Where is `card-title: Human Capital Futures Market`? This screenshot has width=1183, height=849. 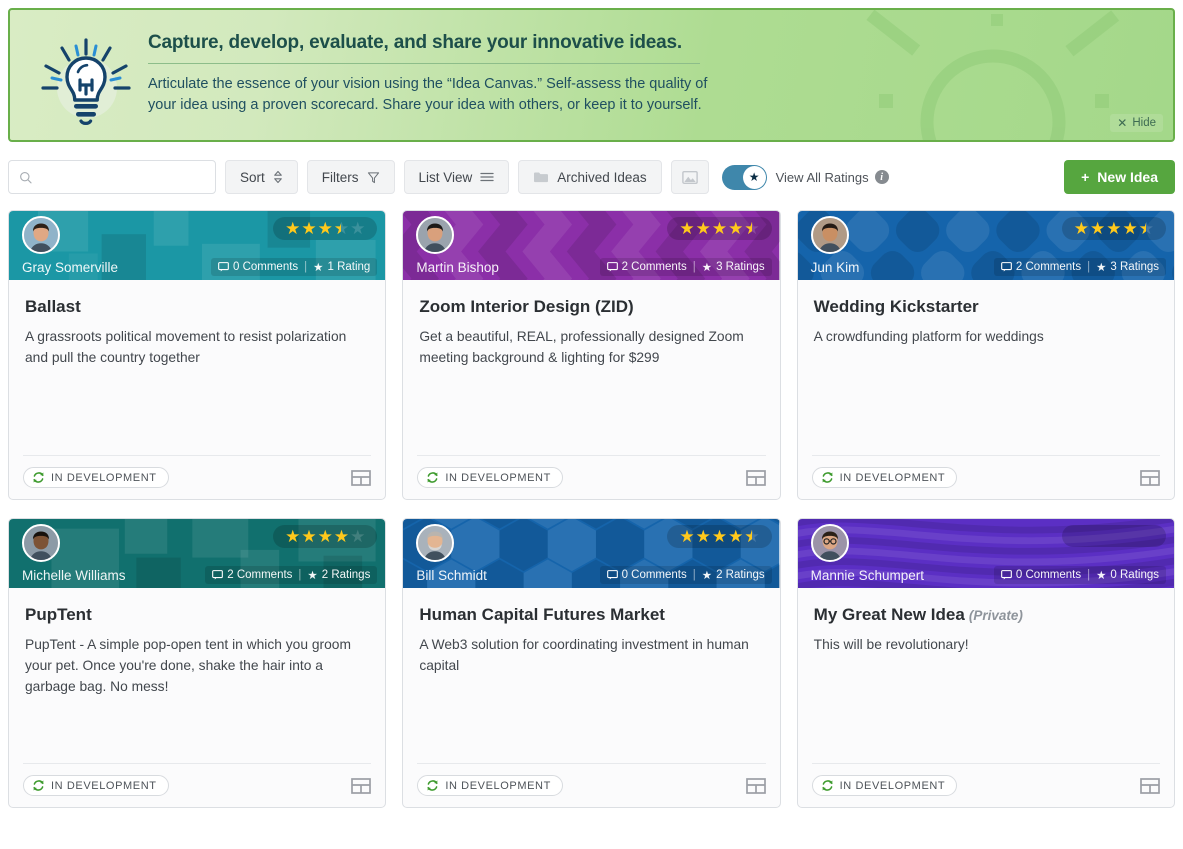
card-title: Human Capital Futures Market is located at coordinates (591, 615).